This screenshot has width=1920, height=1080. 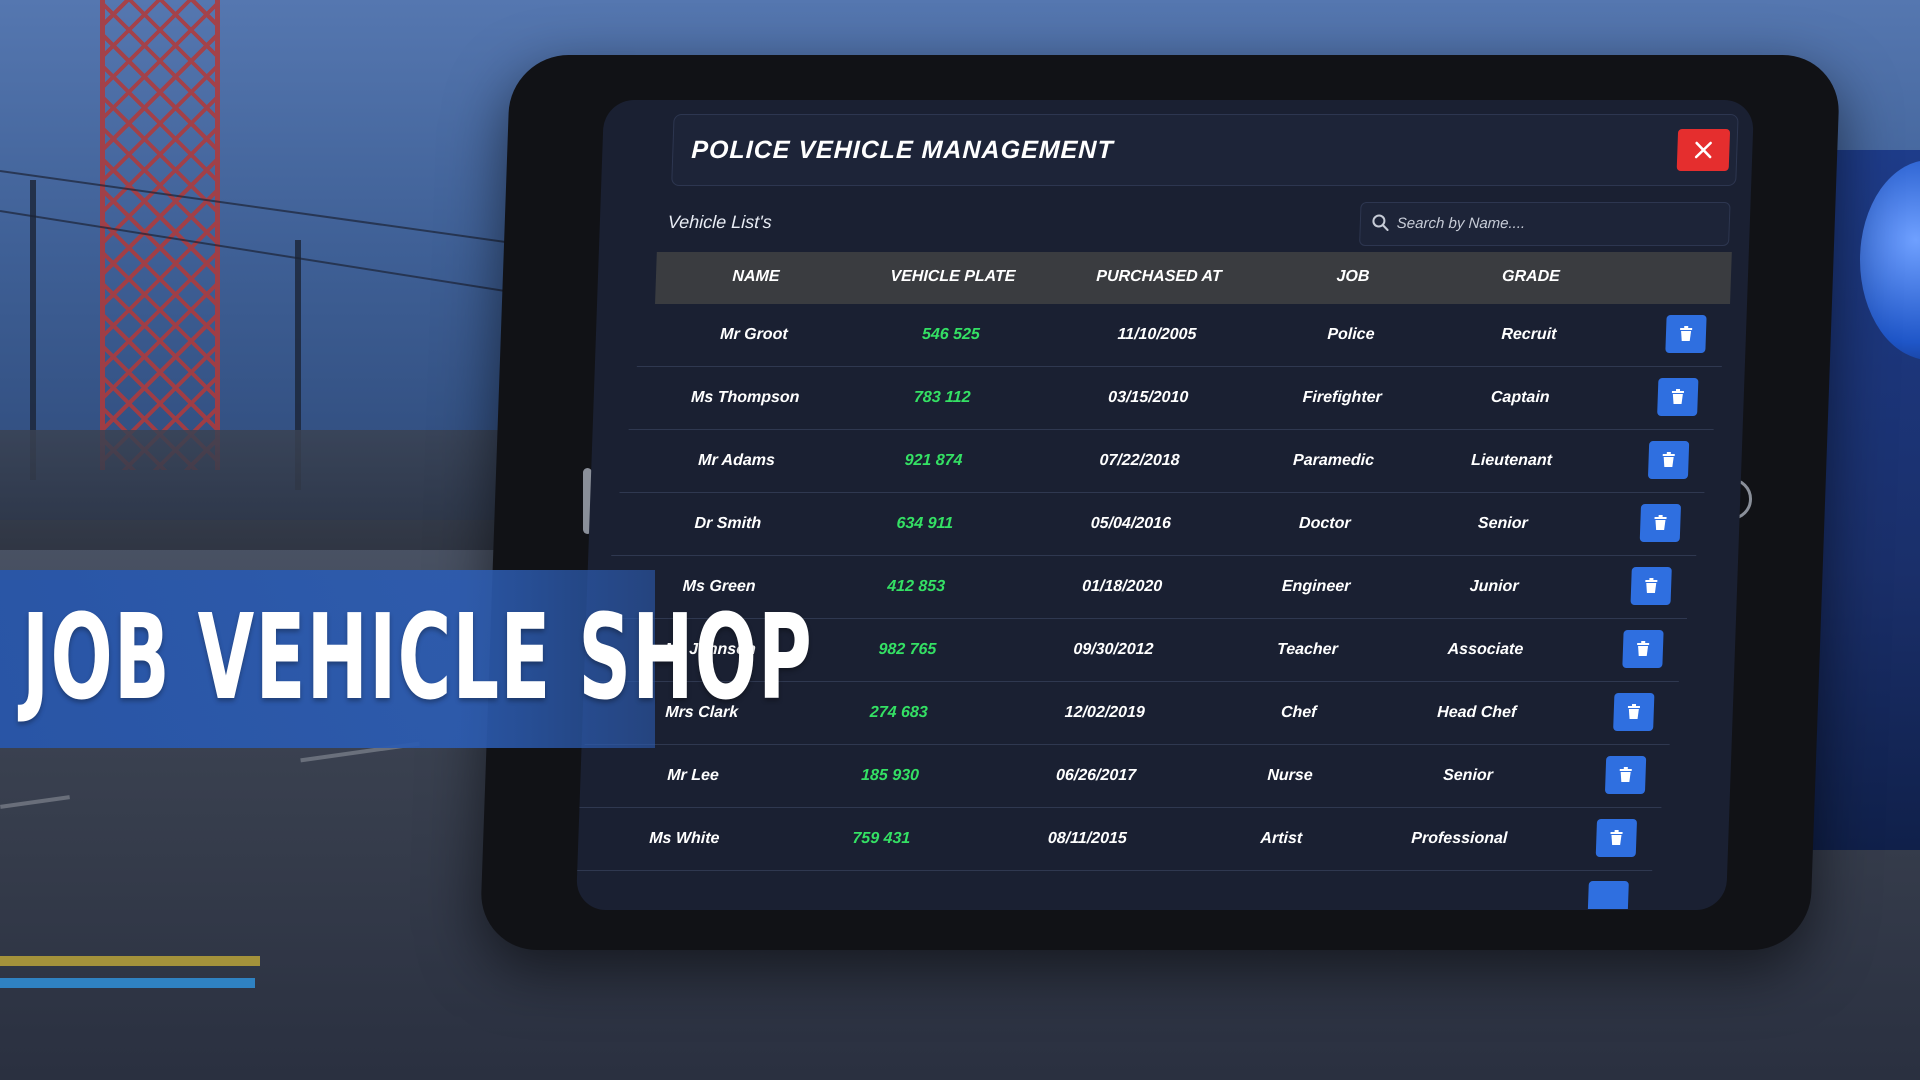 I want to click on cell-job: Artist, so click(x=1281, y=838).